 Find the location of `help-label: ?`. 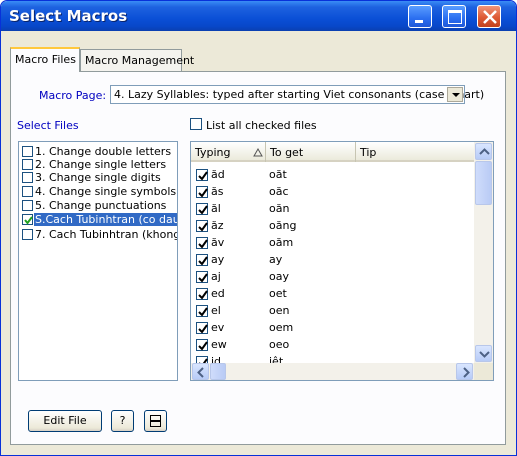

help-label: ? is located at coordinates (122, 420).